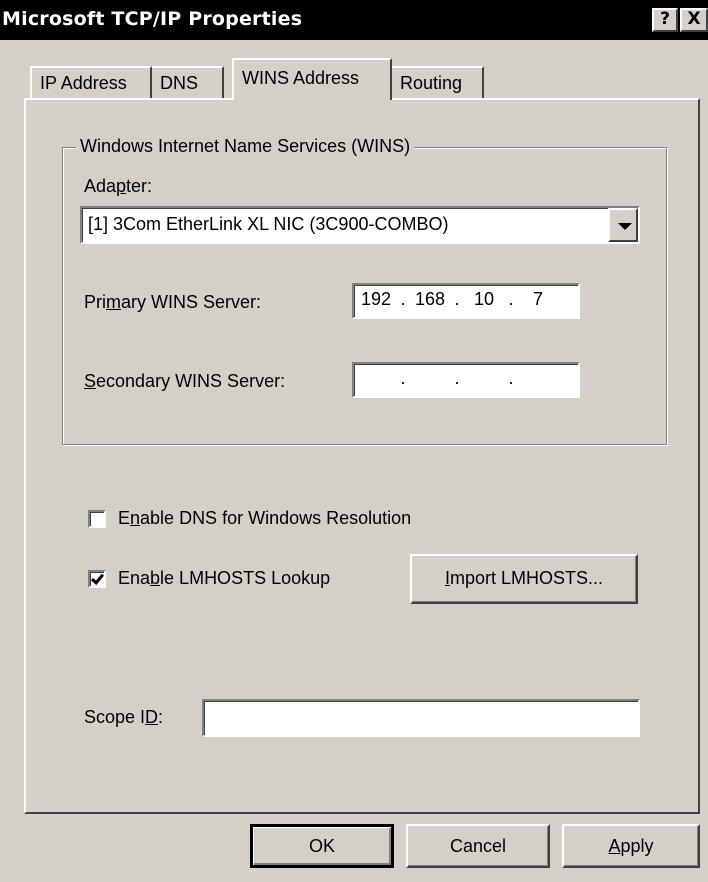  I want to click on adapter-label: Adapter:, so click(118, 186).